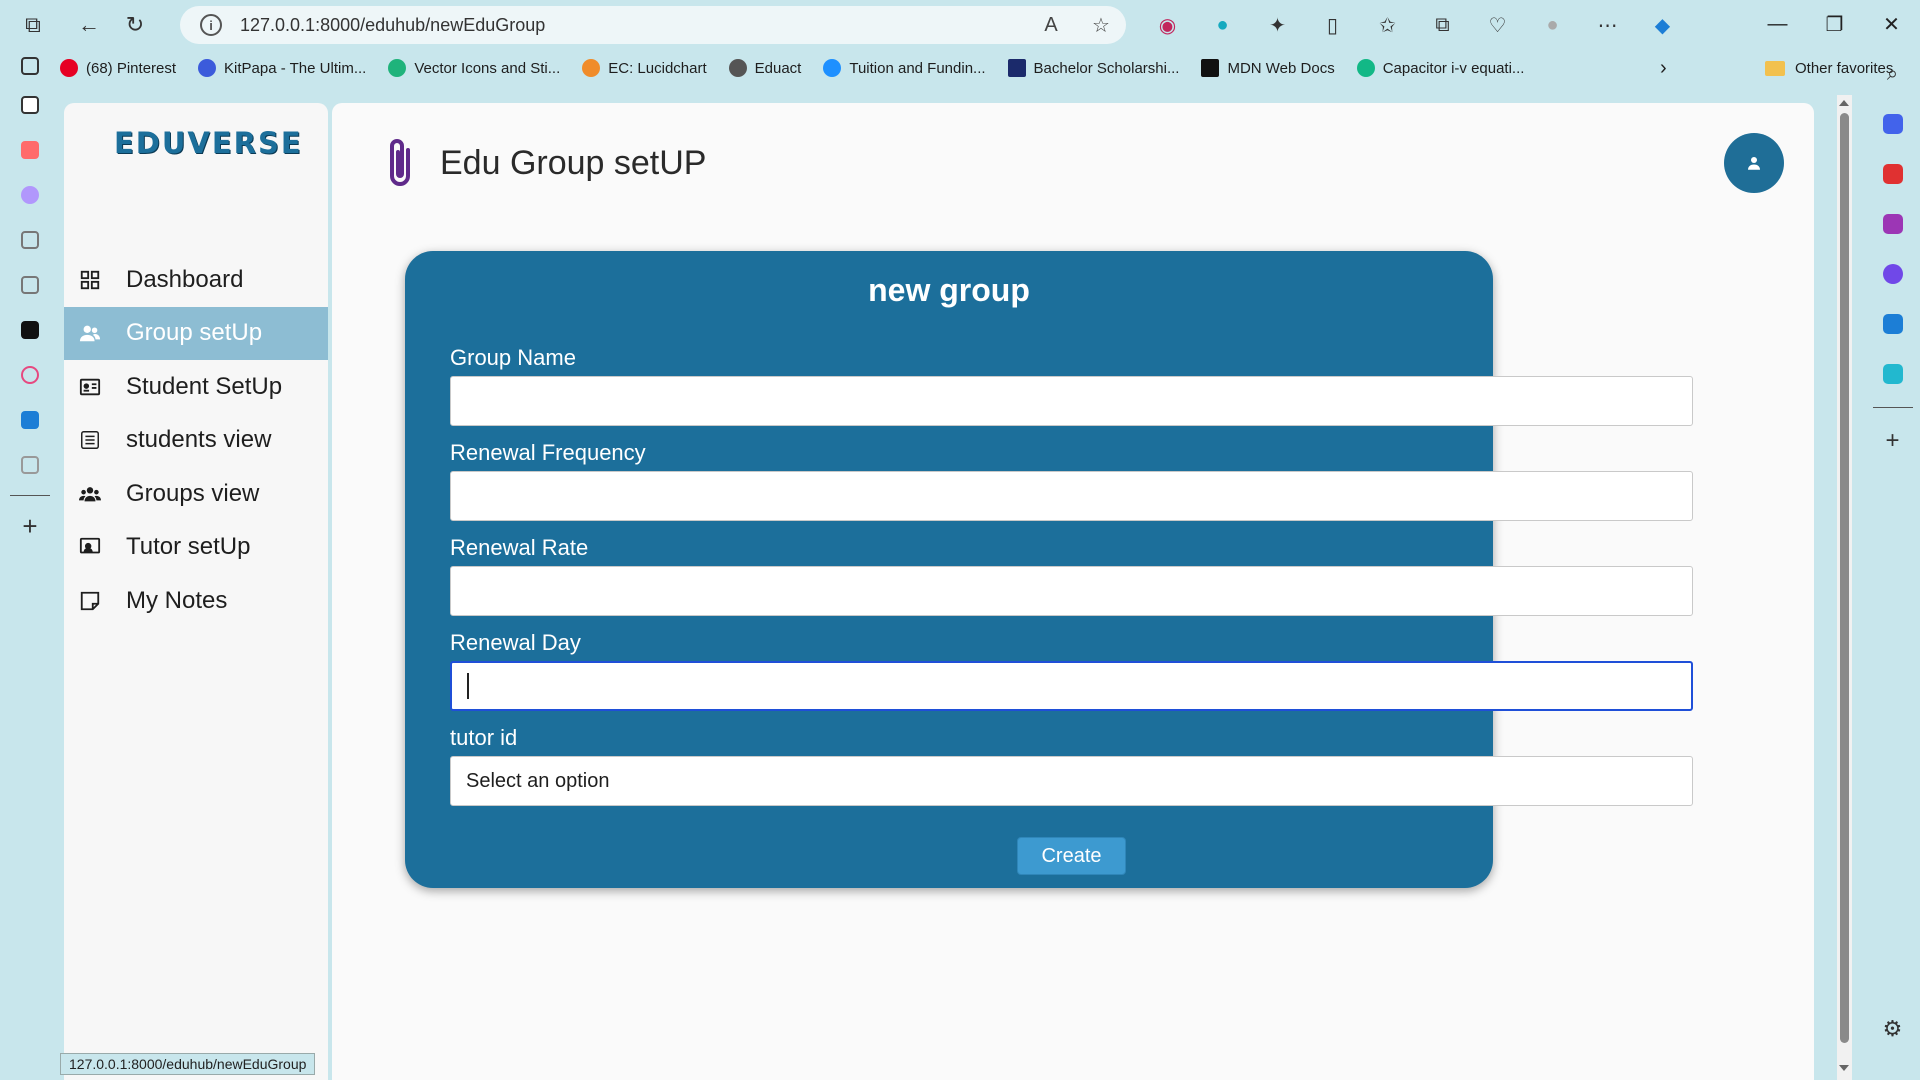  What do you see at coordinates (1210, 68) in the screenshot?
I see `mdn-icon` at bounding box center [1210, 68].